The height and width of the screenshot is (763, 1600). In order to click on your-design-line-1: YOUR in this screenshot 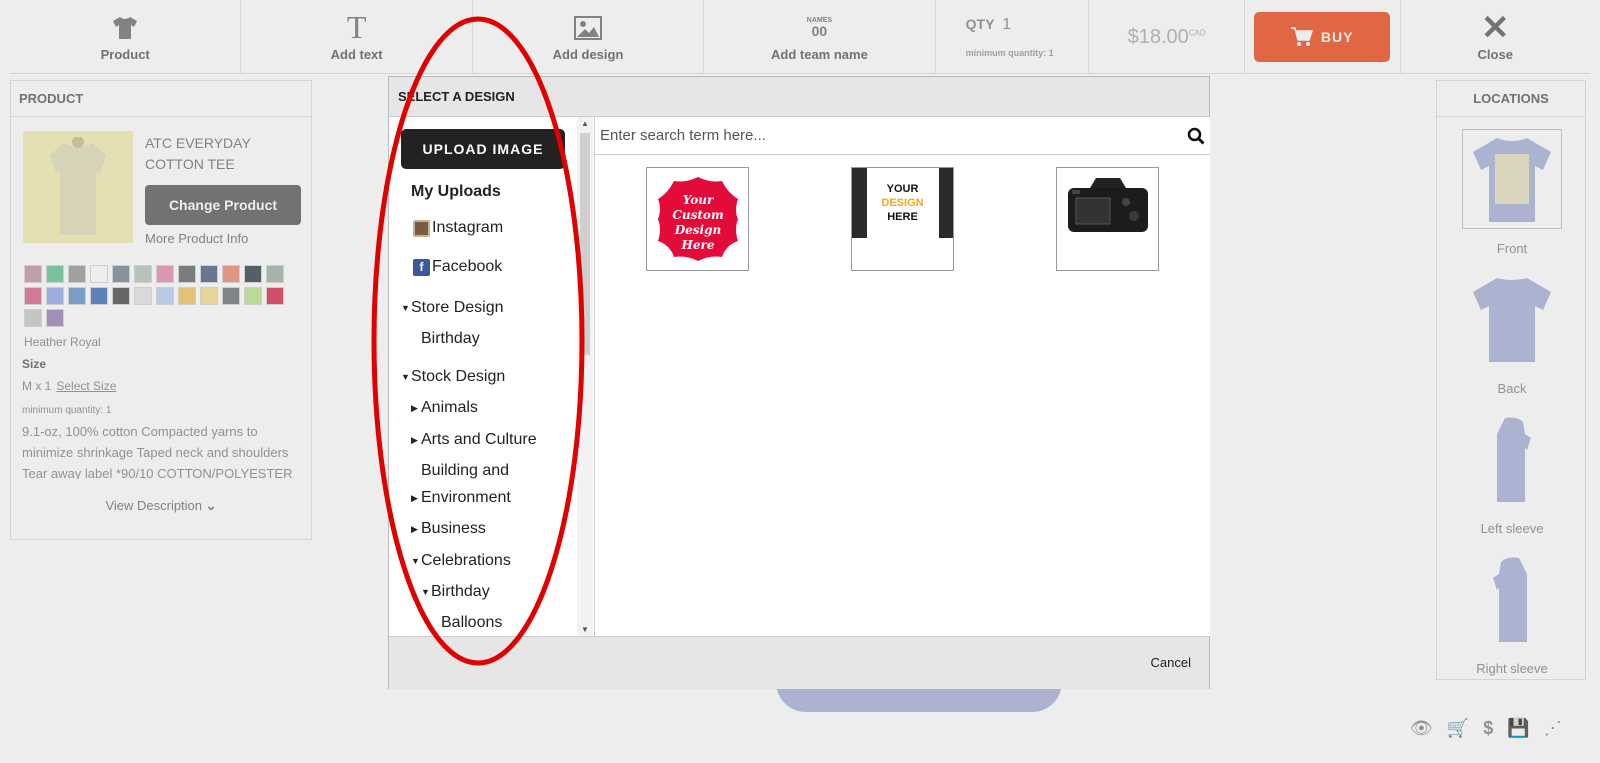, I will do `click(902, 189)`.